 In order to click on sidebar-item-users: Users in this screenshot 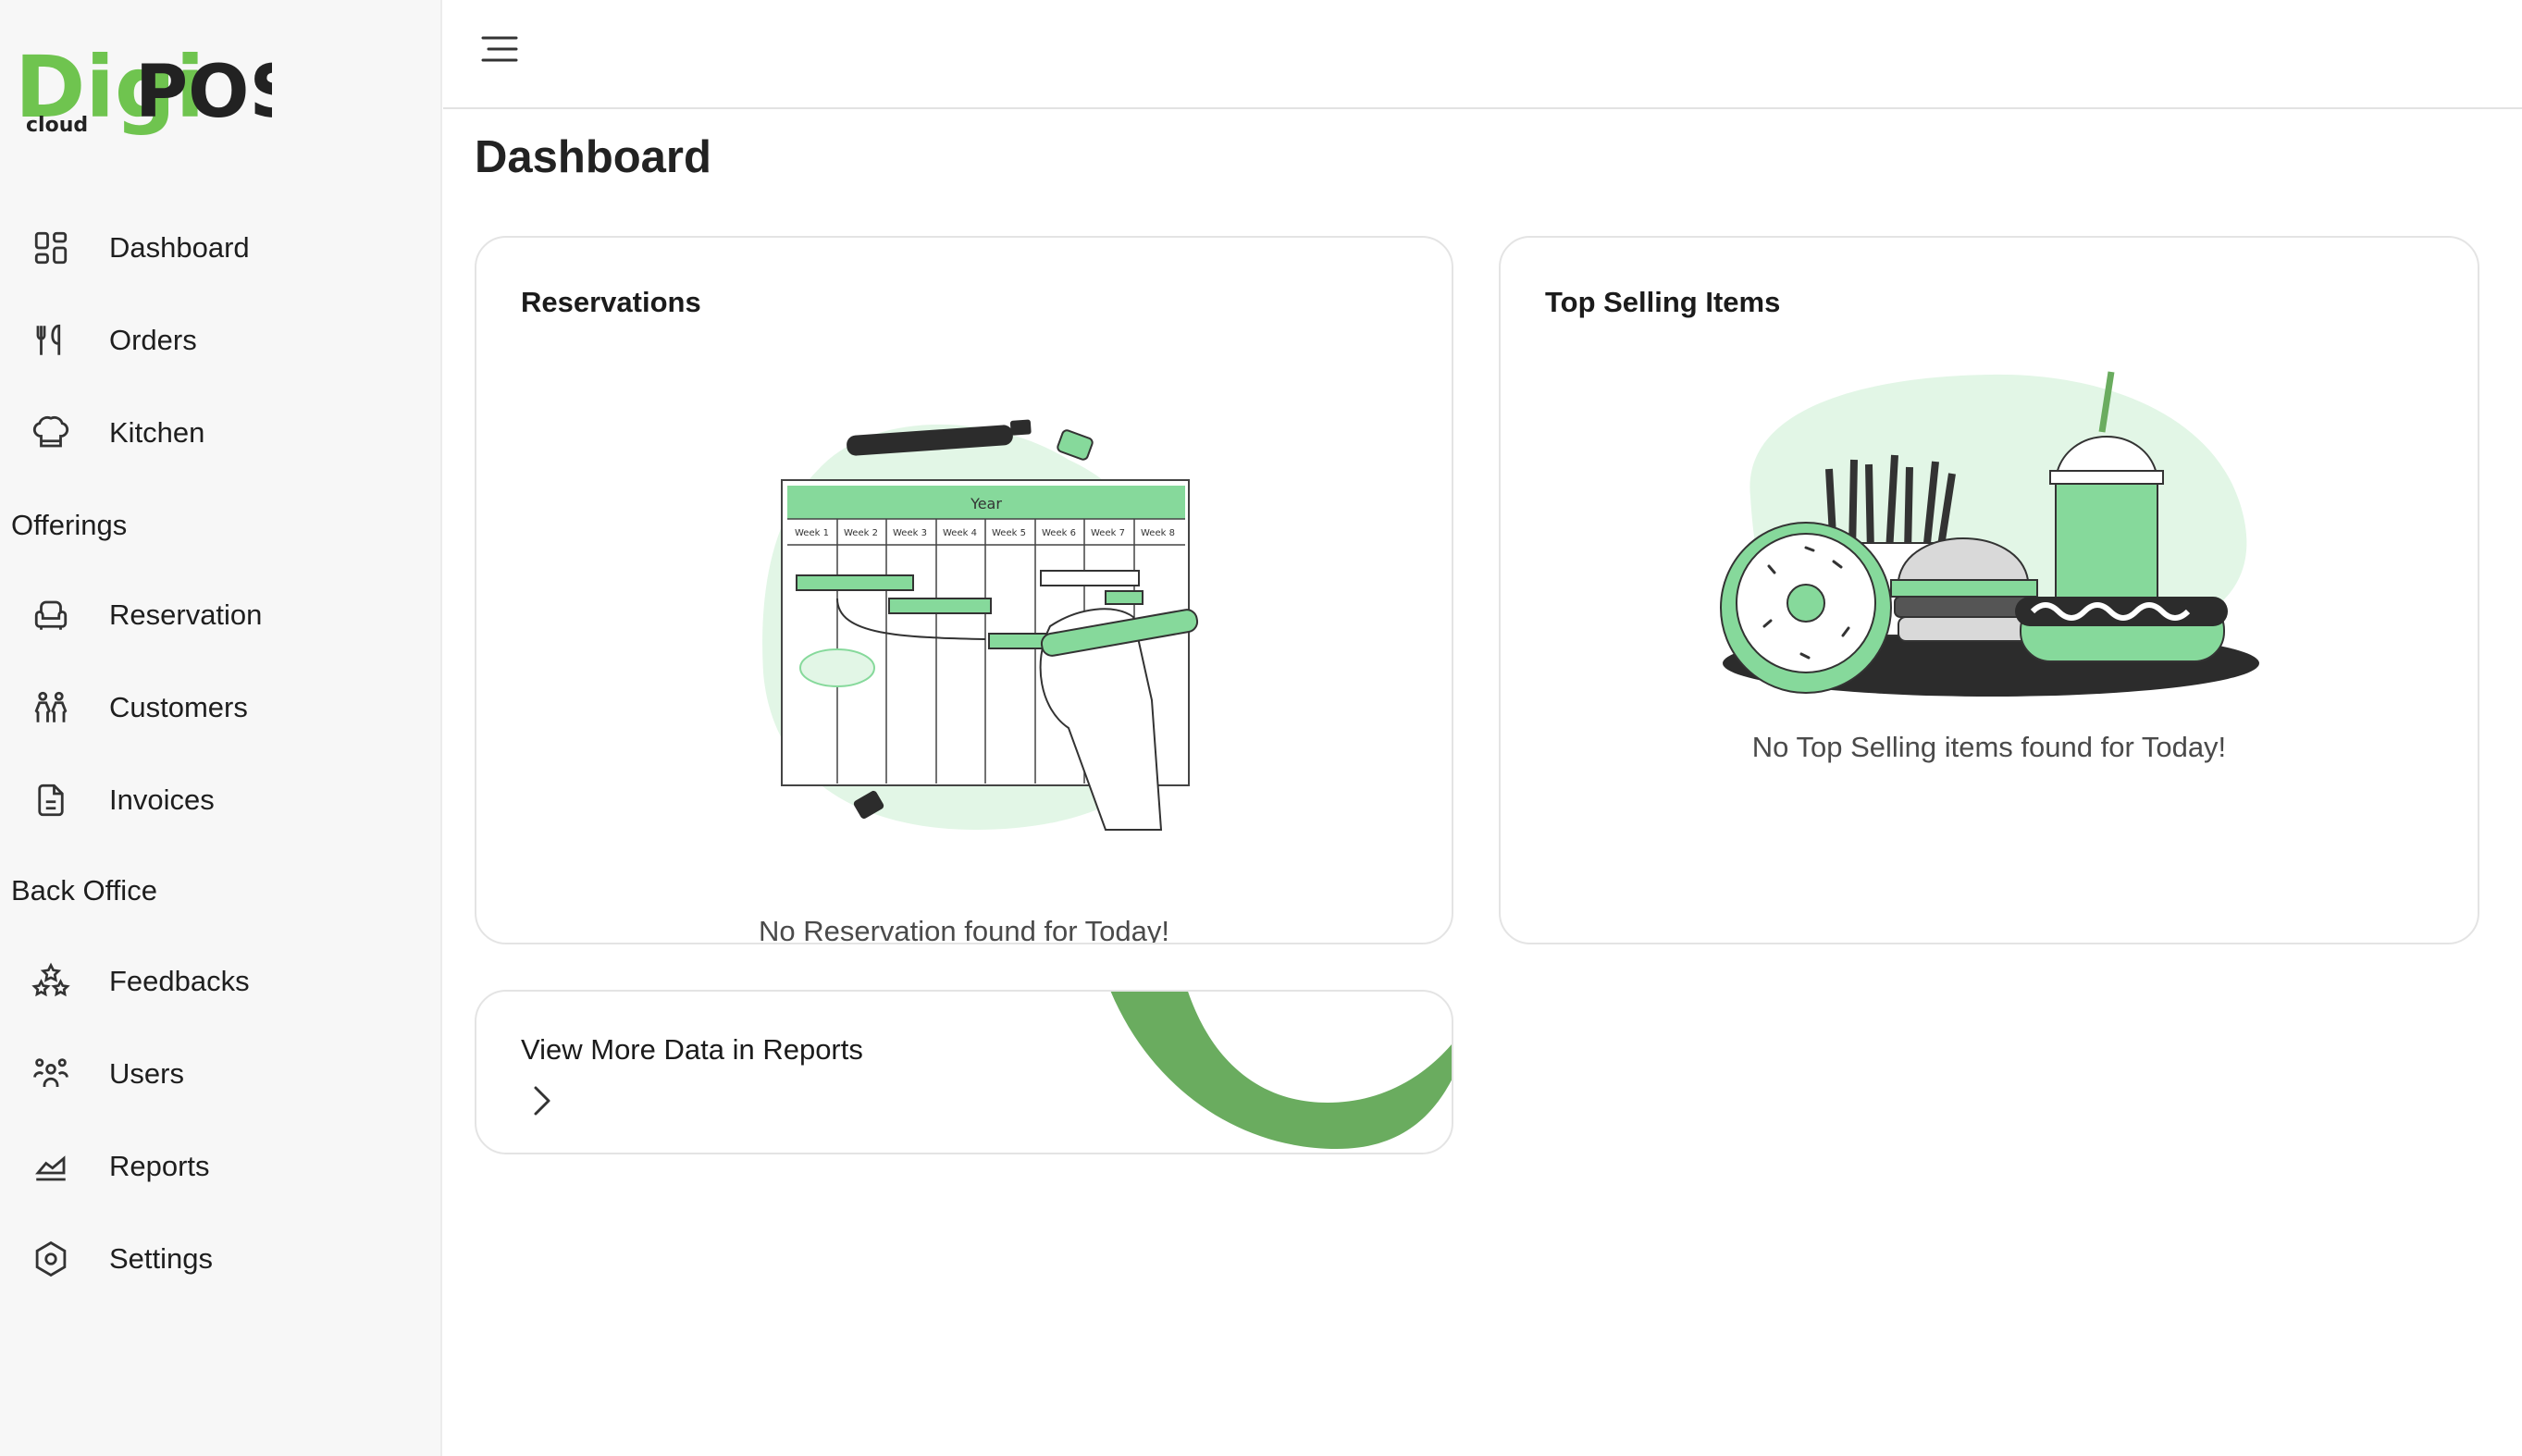, I will do `click(221, 1074)`.